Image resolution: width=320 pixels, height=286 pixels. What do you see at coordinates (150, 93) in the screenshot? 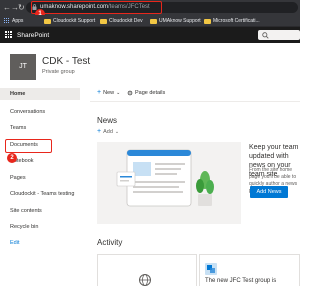
I see `page-details-label: Page details` at bounding box center [150, 93].